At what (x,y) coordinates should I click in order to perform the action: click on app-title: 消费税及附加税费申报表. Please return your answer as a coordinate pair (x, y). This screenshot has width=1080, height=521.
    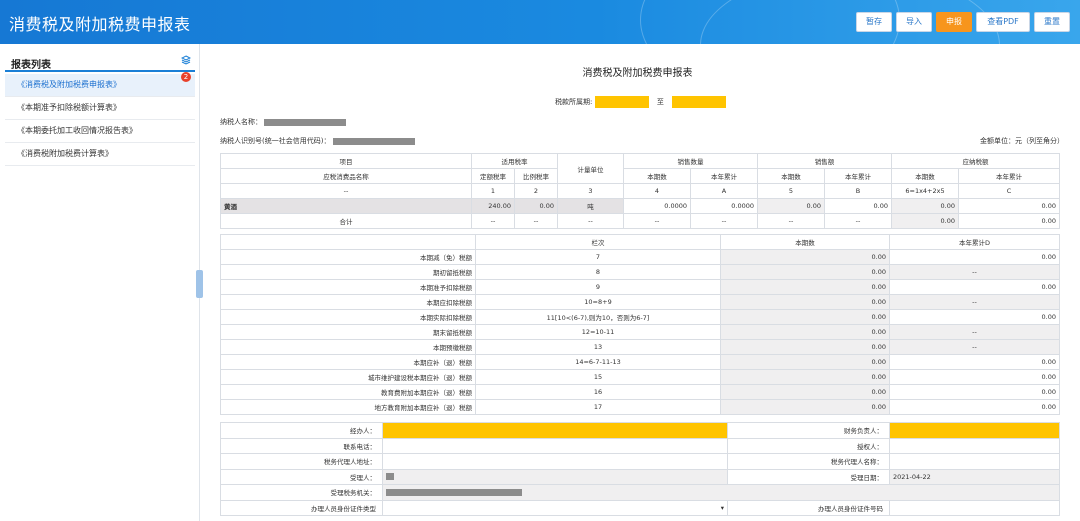
    Looking at the image, I should click on (100, 24).